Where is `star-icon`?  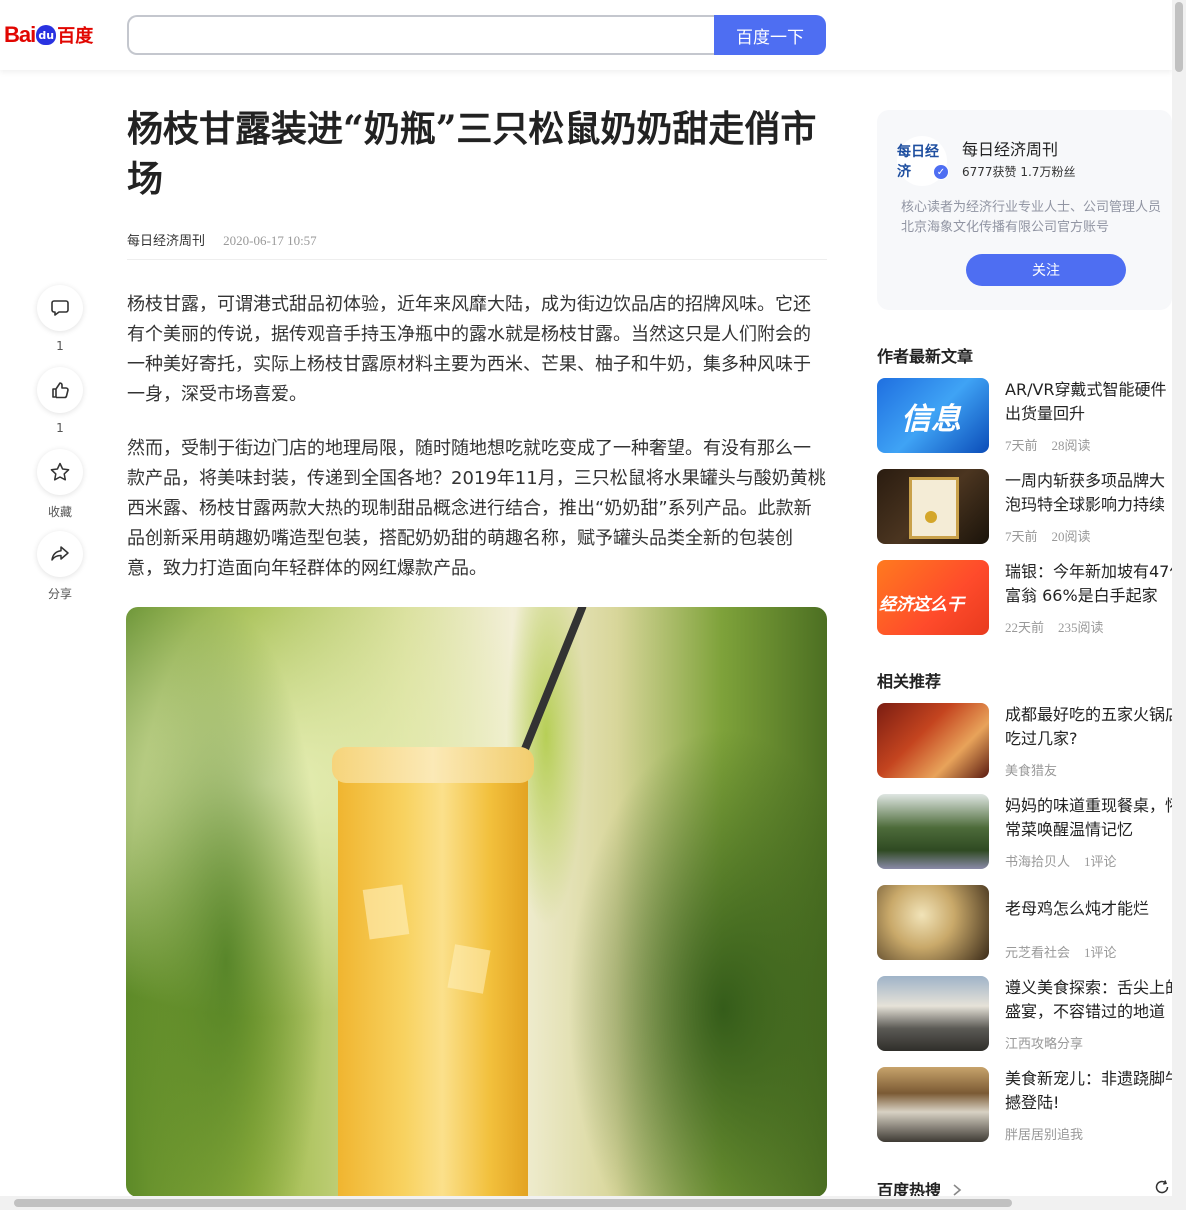
star-icon is located at coordinates (60, 471).